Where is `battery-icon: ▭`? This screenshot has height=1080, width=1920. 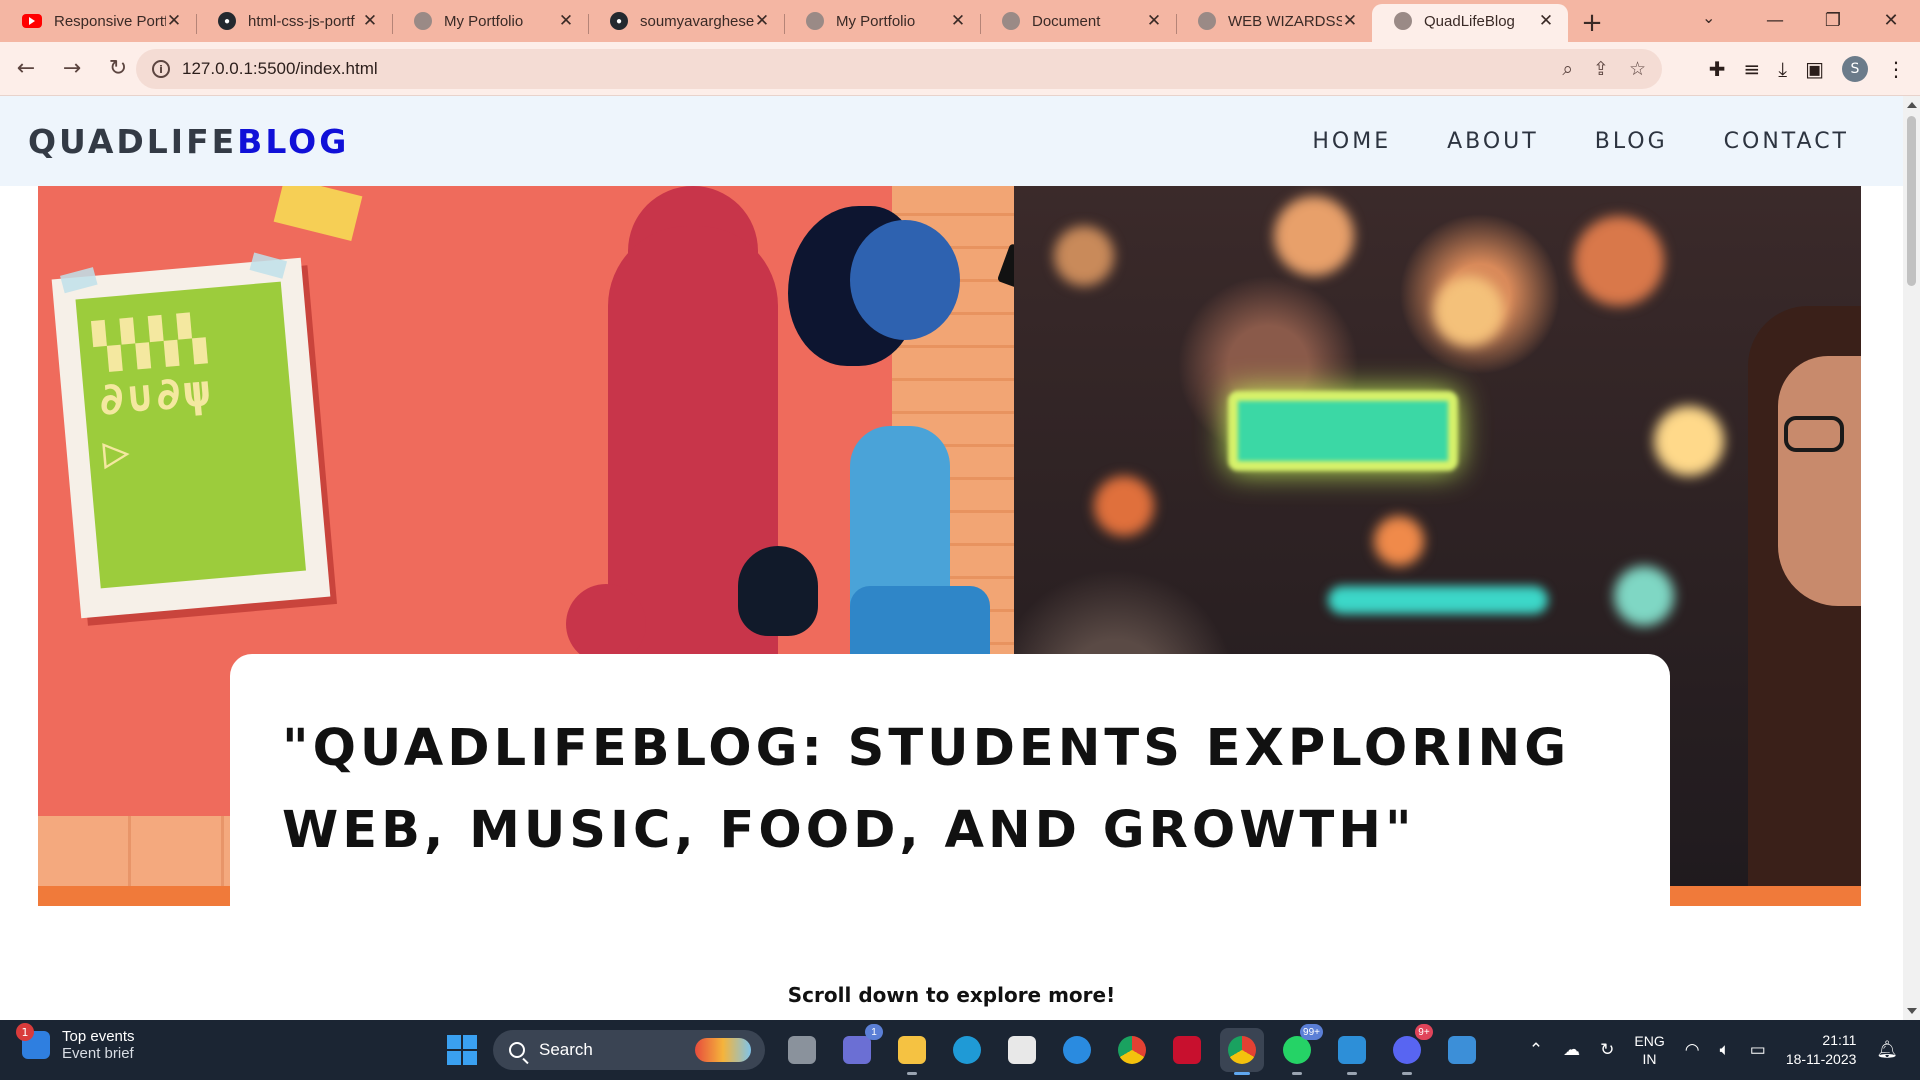 battery-icon: ▭ is located at coordinates (1758, 1050).